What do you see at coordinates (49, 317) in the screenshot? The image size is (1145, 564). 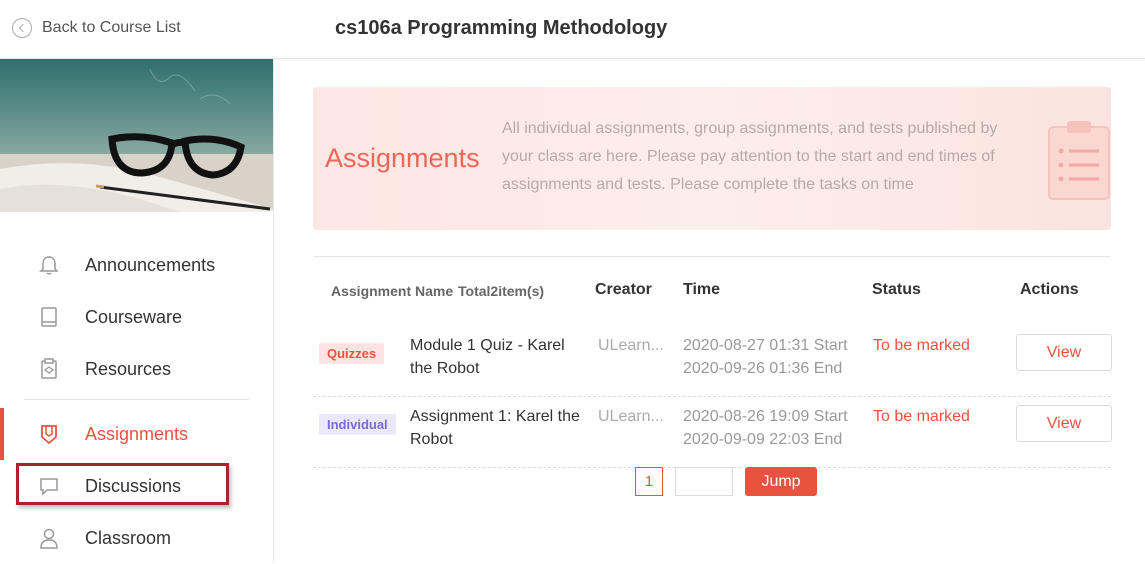 I see `book-icon` at bounding box center [49, 317].